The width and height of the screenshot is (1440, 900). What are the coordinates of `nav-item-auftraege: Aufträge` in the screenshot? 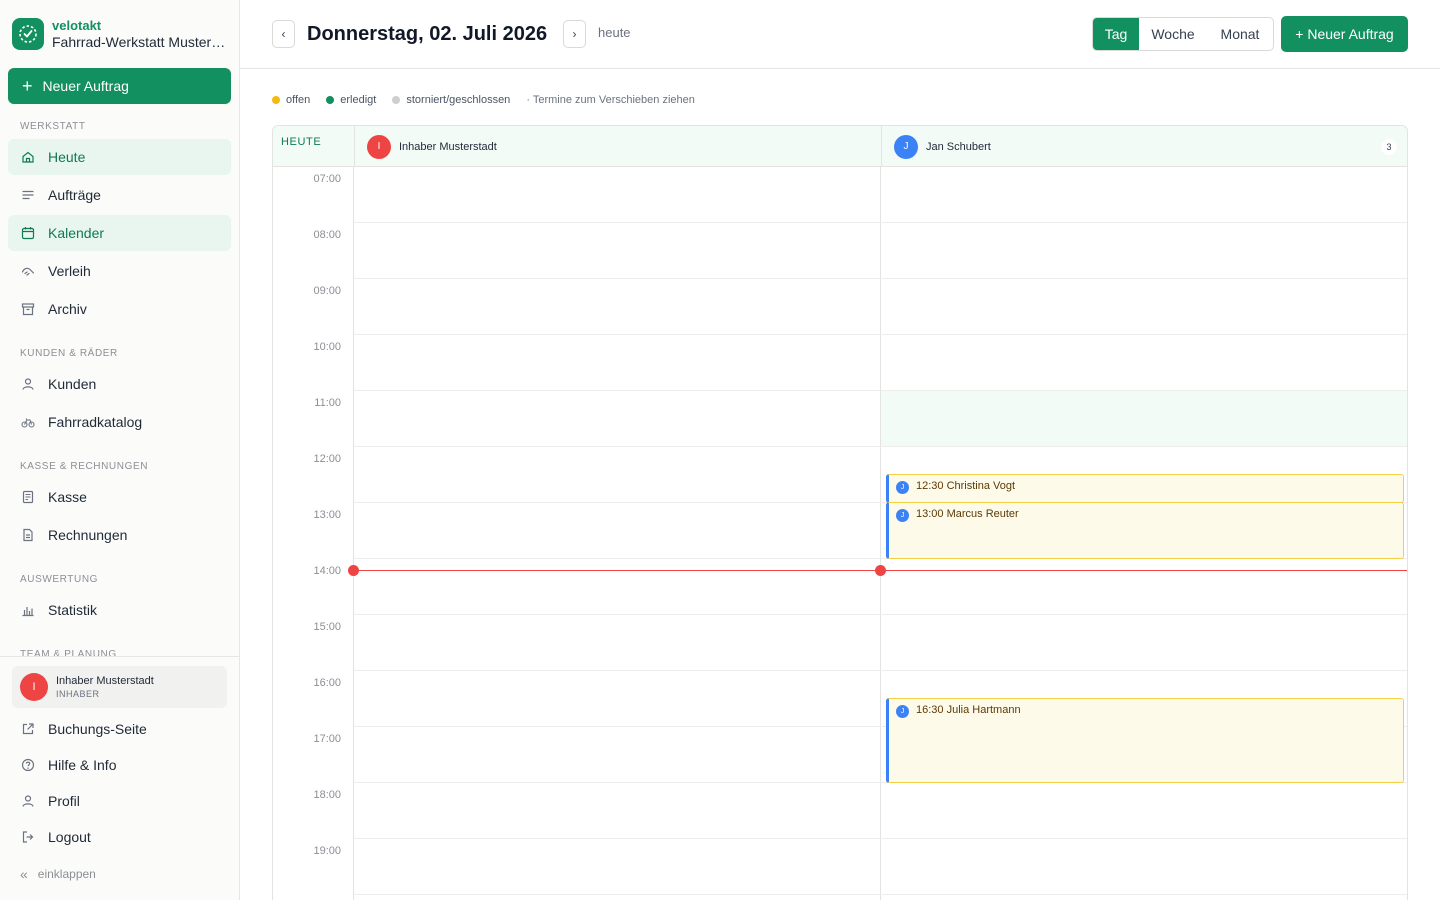 It's located at (119, 195).